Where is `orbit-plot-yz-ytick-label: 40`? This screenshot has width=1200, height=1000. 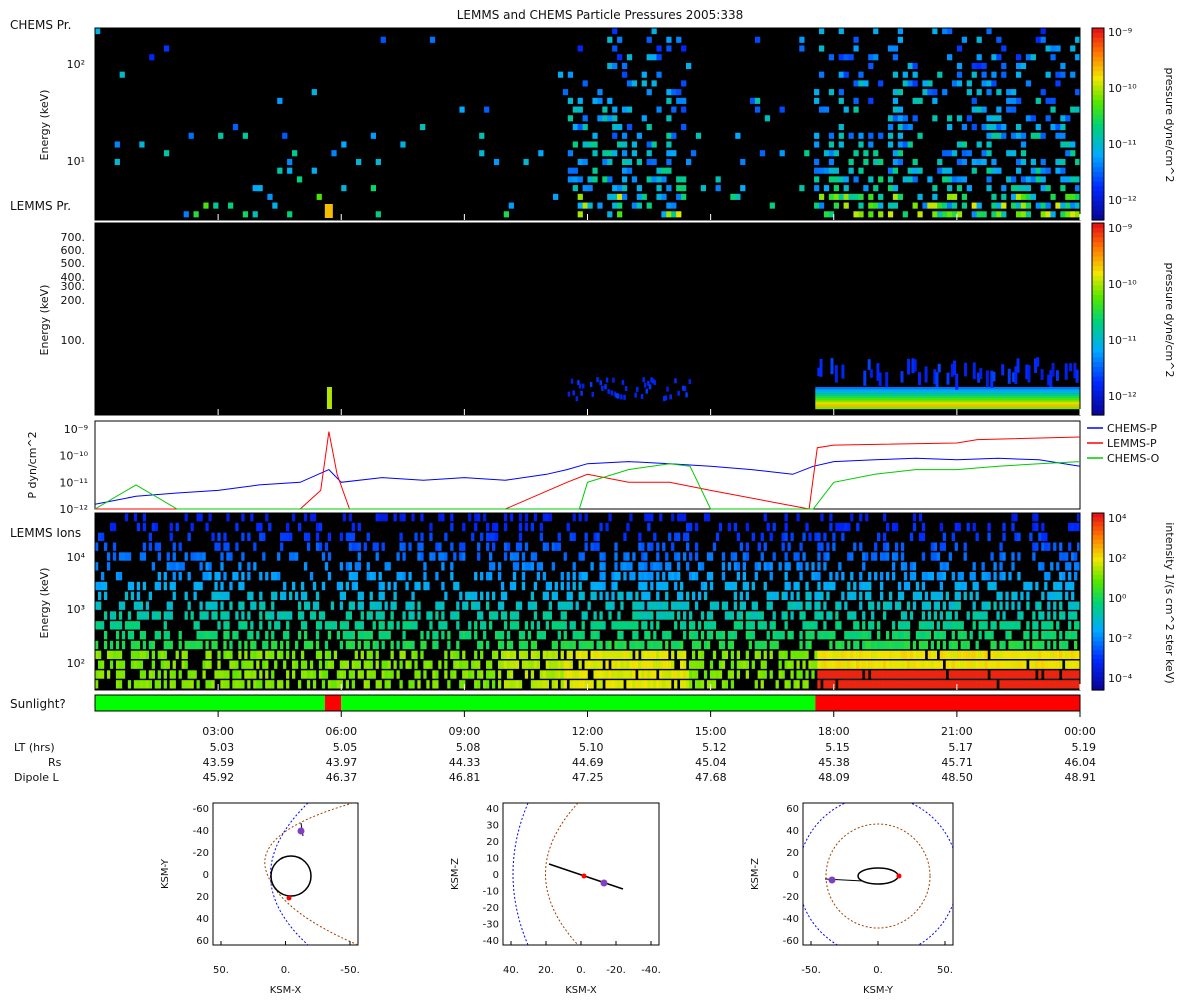
orbit-plot-yz-ytick-label: 40 is located at coordinates (792, 831).